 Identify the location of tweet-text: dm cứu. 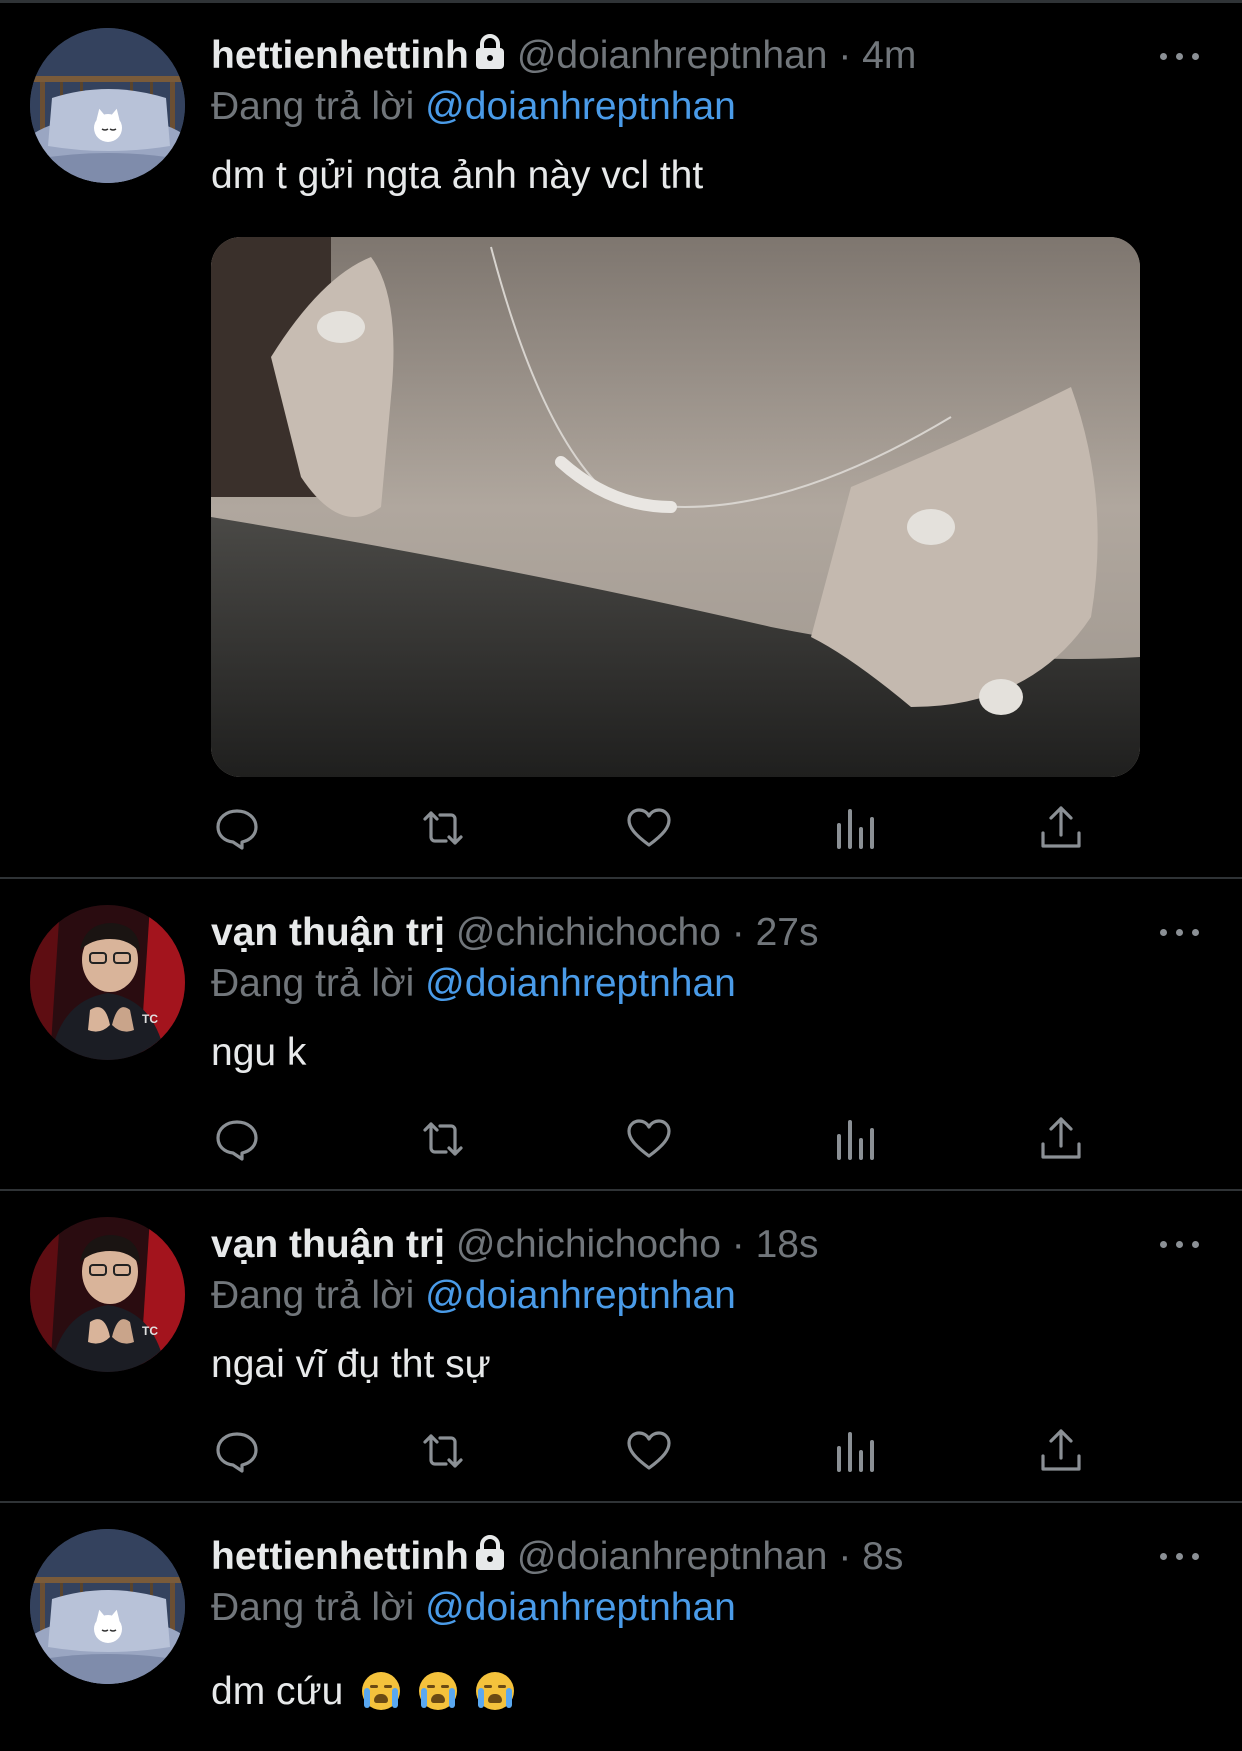
(277, 1691).